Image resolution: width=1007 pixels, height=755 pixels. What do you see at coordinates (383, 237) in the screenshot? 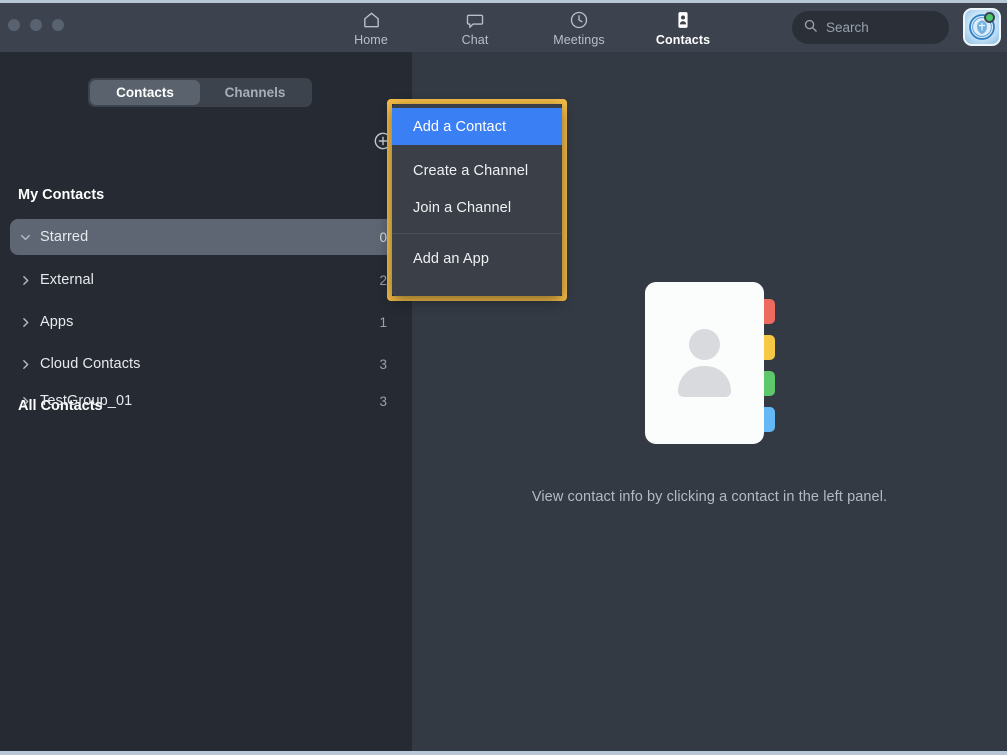
I see `sidebar-item-count: 0` at bounding box center [383, 237].